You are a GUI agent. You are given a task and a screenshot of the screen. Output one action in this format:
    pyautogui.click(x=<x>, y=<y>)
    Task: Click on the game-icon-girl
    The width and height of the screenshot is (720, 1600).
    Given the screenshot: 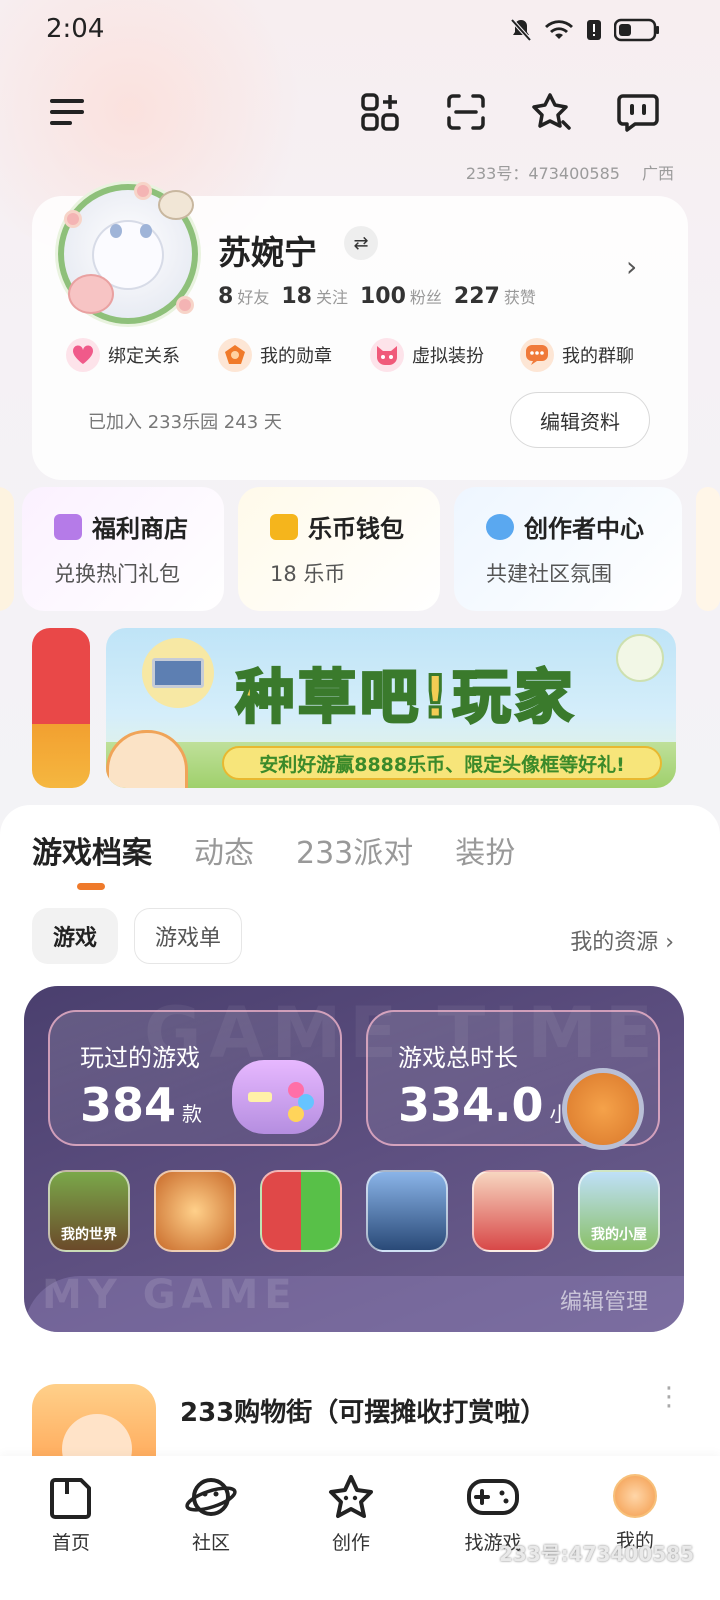 What is the action you would take?
    pyautogui.click(x=513, y=1211)
    